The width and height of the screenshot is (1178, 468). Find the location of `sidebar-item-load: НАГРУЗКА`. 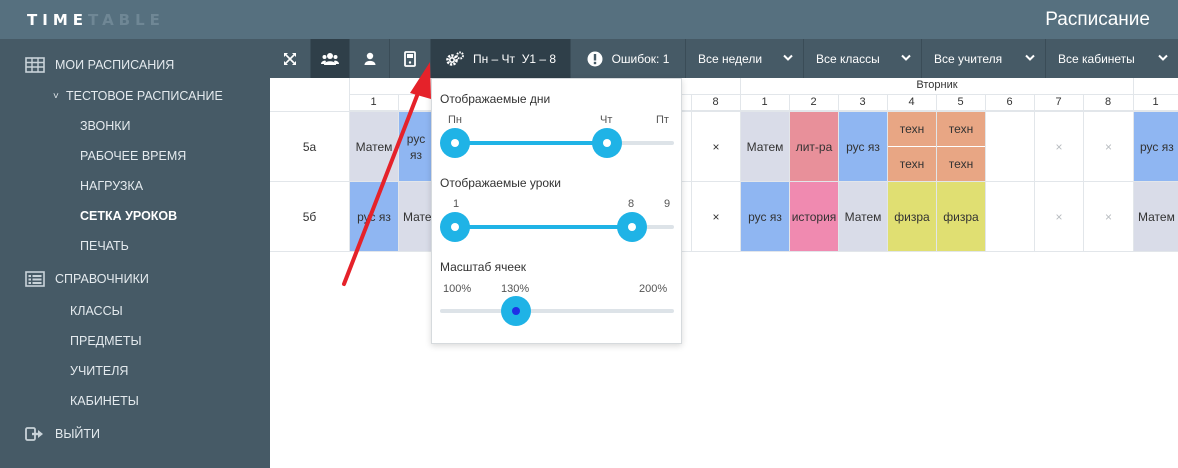

sidebar-item-load: НАГРУЗКА is located at coordinates (135, 186).